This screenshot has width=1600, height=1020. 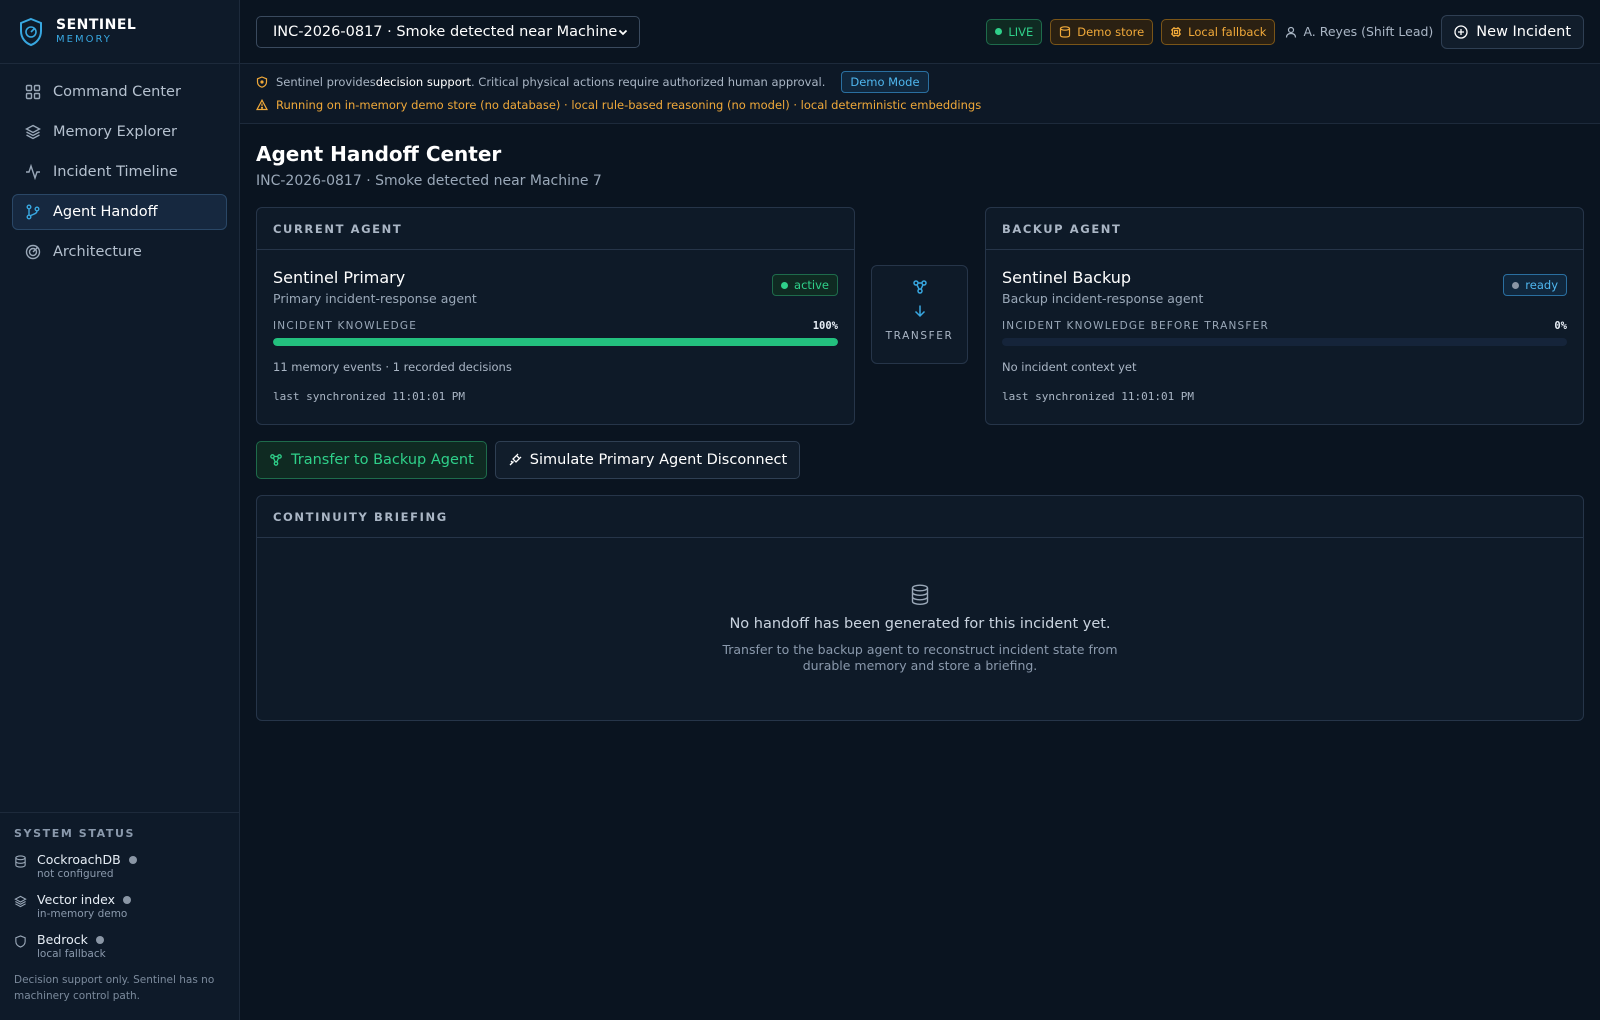 What do you see at coordinates (999, 31) in the screenshot?
I see `live-dot` at bounding box center [999, 31].